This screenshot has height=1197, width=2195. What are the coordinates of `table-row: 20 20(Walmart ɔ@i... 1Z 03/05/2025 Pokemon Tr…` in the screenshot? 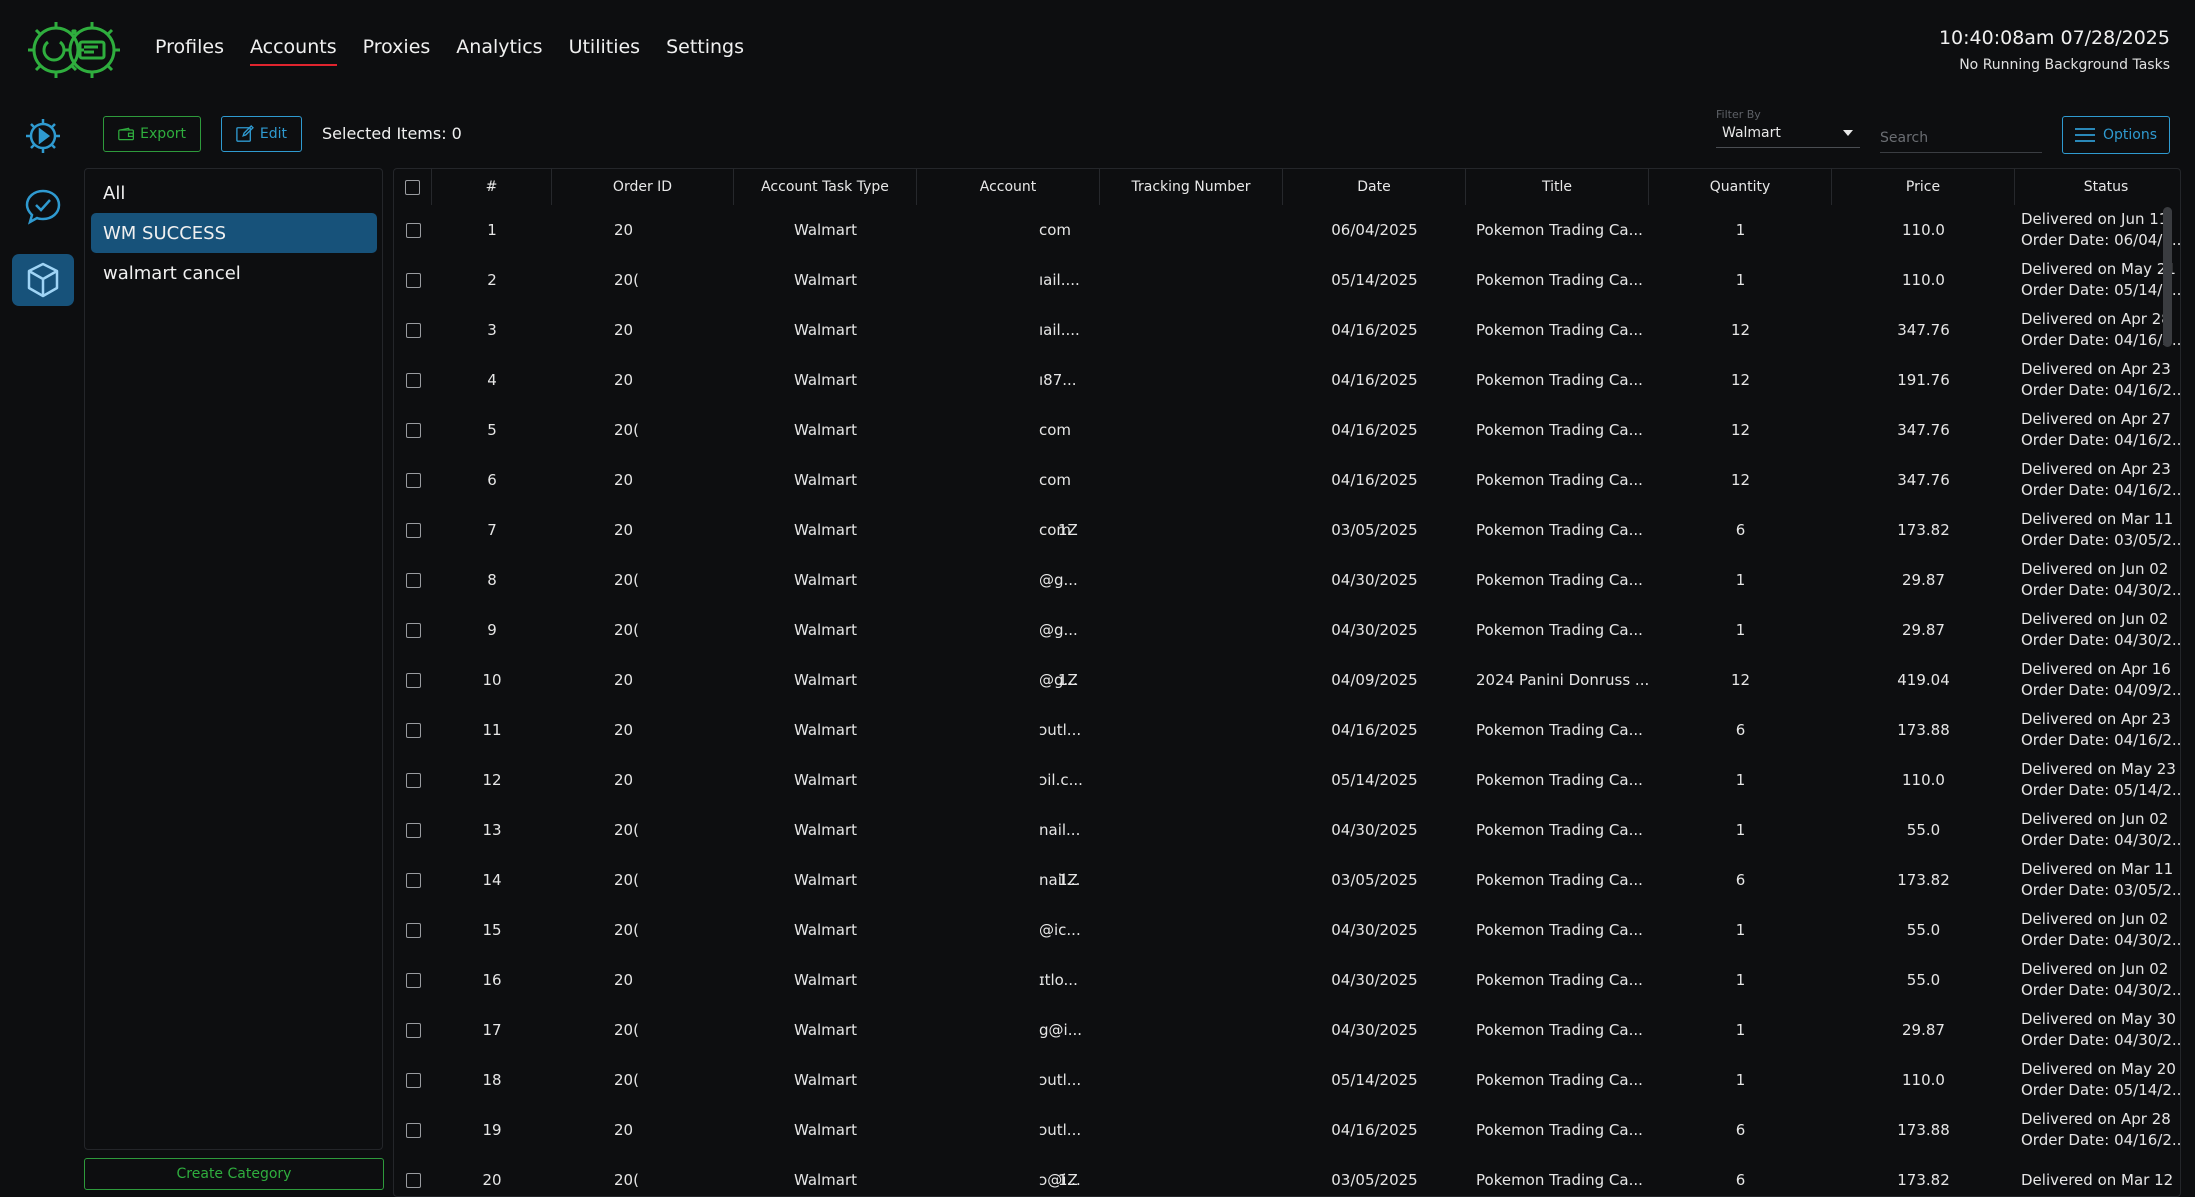 It's located at (1287, 1175).